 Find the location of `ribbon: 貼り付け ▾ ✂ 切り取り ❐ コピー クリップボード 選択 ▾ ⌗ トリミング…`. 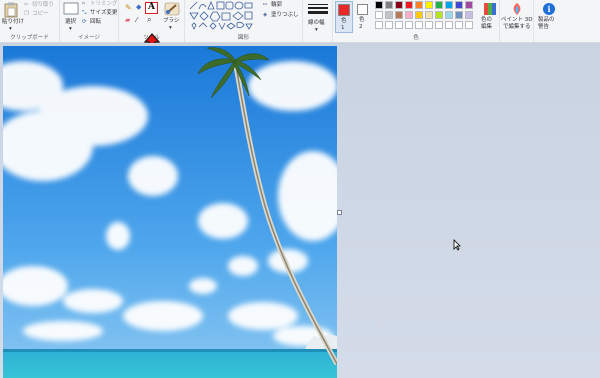

ribbon: 貼り付け ▾ ✂ 切り取り ❐ コピー クリップボード 選択 ▾ ⌗ トリミング… is located at coordinates (300, 21).